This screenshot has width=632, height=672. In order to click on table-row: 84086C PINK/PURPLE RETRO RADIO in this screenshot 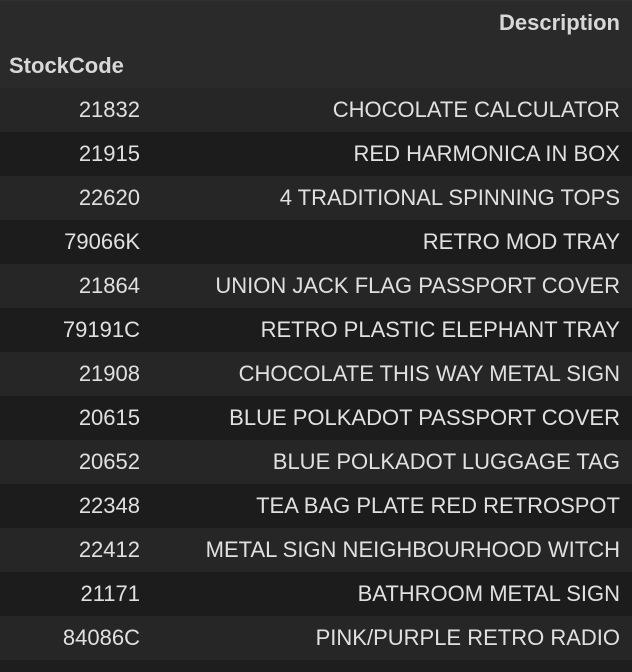, I will do `click(316, 638)`.